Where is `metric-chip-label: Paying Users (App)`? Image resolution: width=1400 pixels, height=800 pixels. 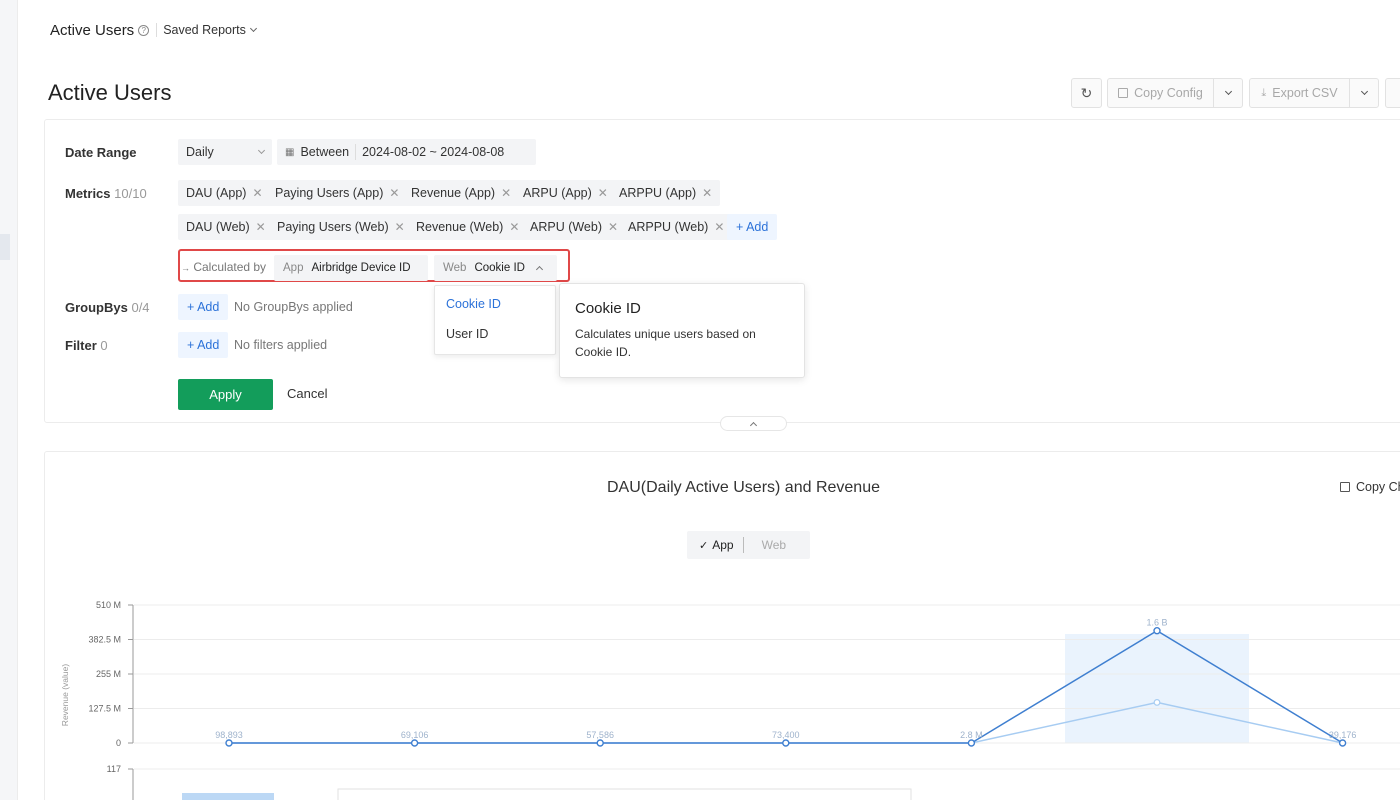 metric-chip-label: Paying Users (App) is located at coordinates (329, 193).